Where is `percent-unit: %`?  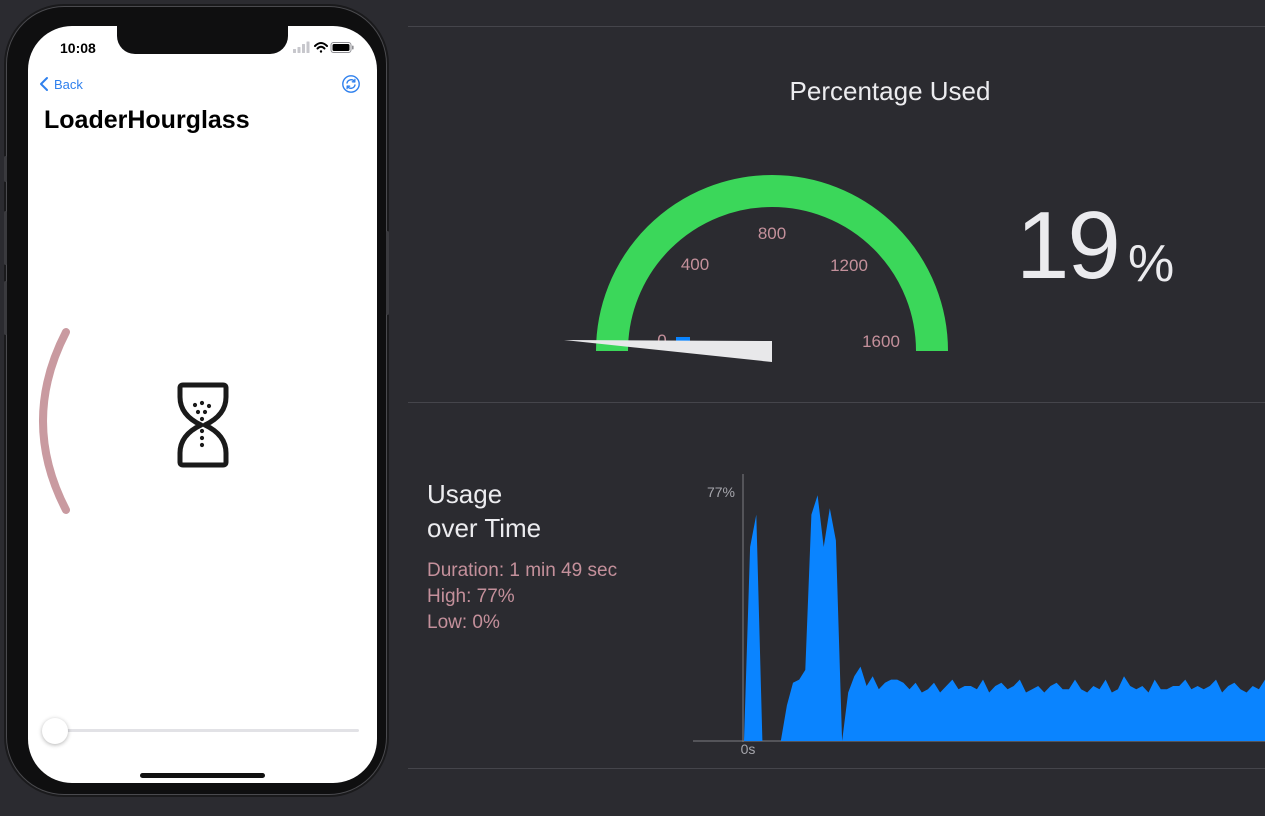
percent-unit: % is located at coordinates (1151, 264).